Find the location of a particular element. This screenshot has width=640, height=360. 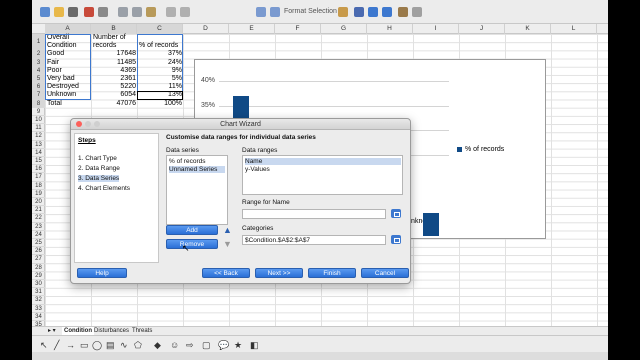

finish-button: Finish is located at coordinates (332, 273).